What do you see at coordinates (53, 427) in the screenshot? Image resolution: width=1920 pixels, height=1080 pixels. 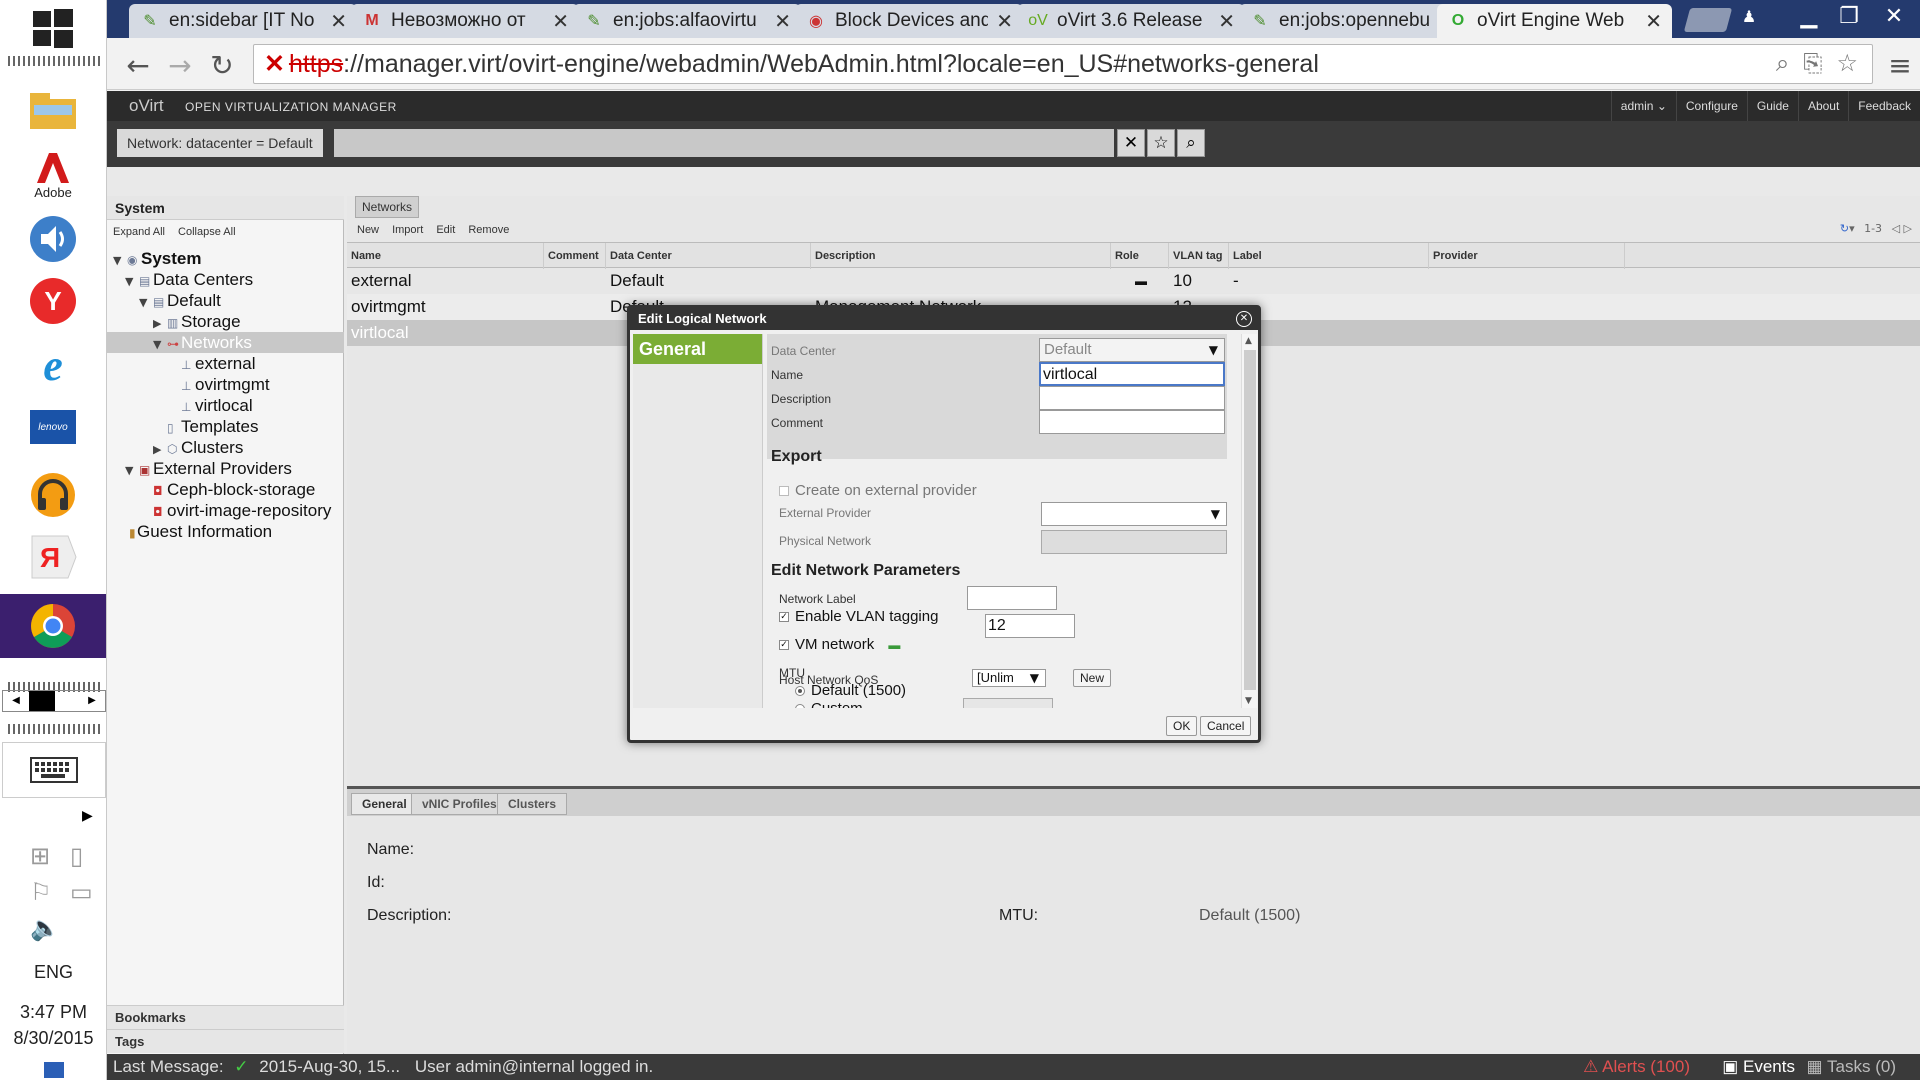 I see `lenovo-icon: lenovo` at bounding box center [53, 427].